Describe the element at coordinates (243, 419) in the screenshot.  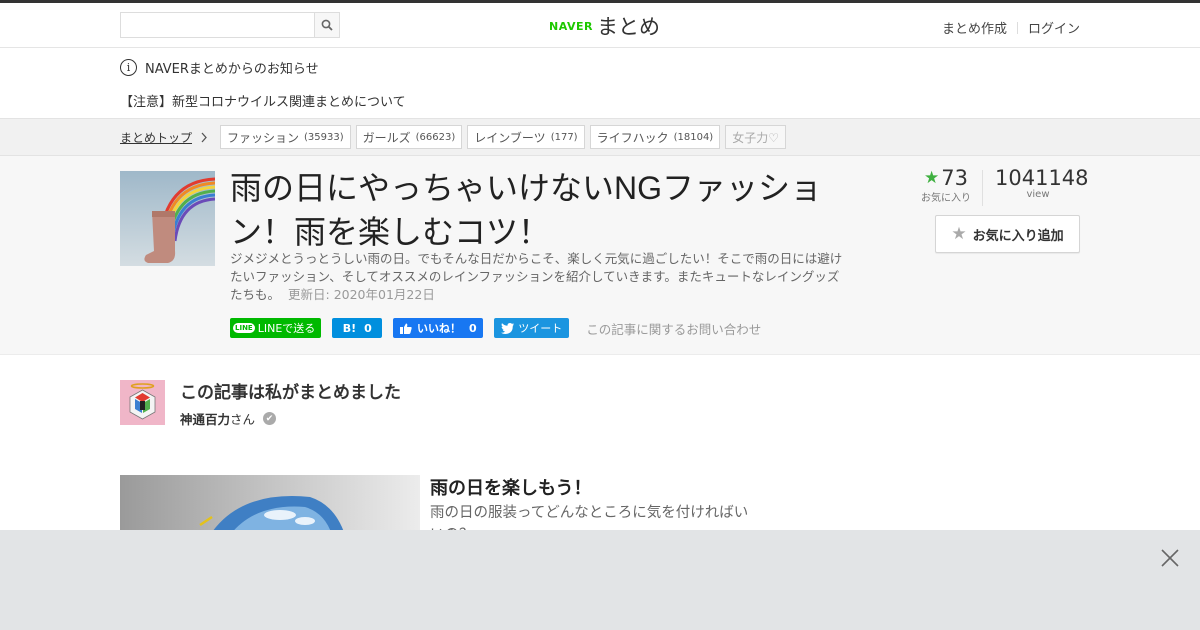
I see `author-suffix: さん` at that location.